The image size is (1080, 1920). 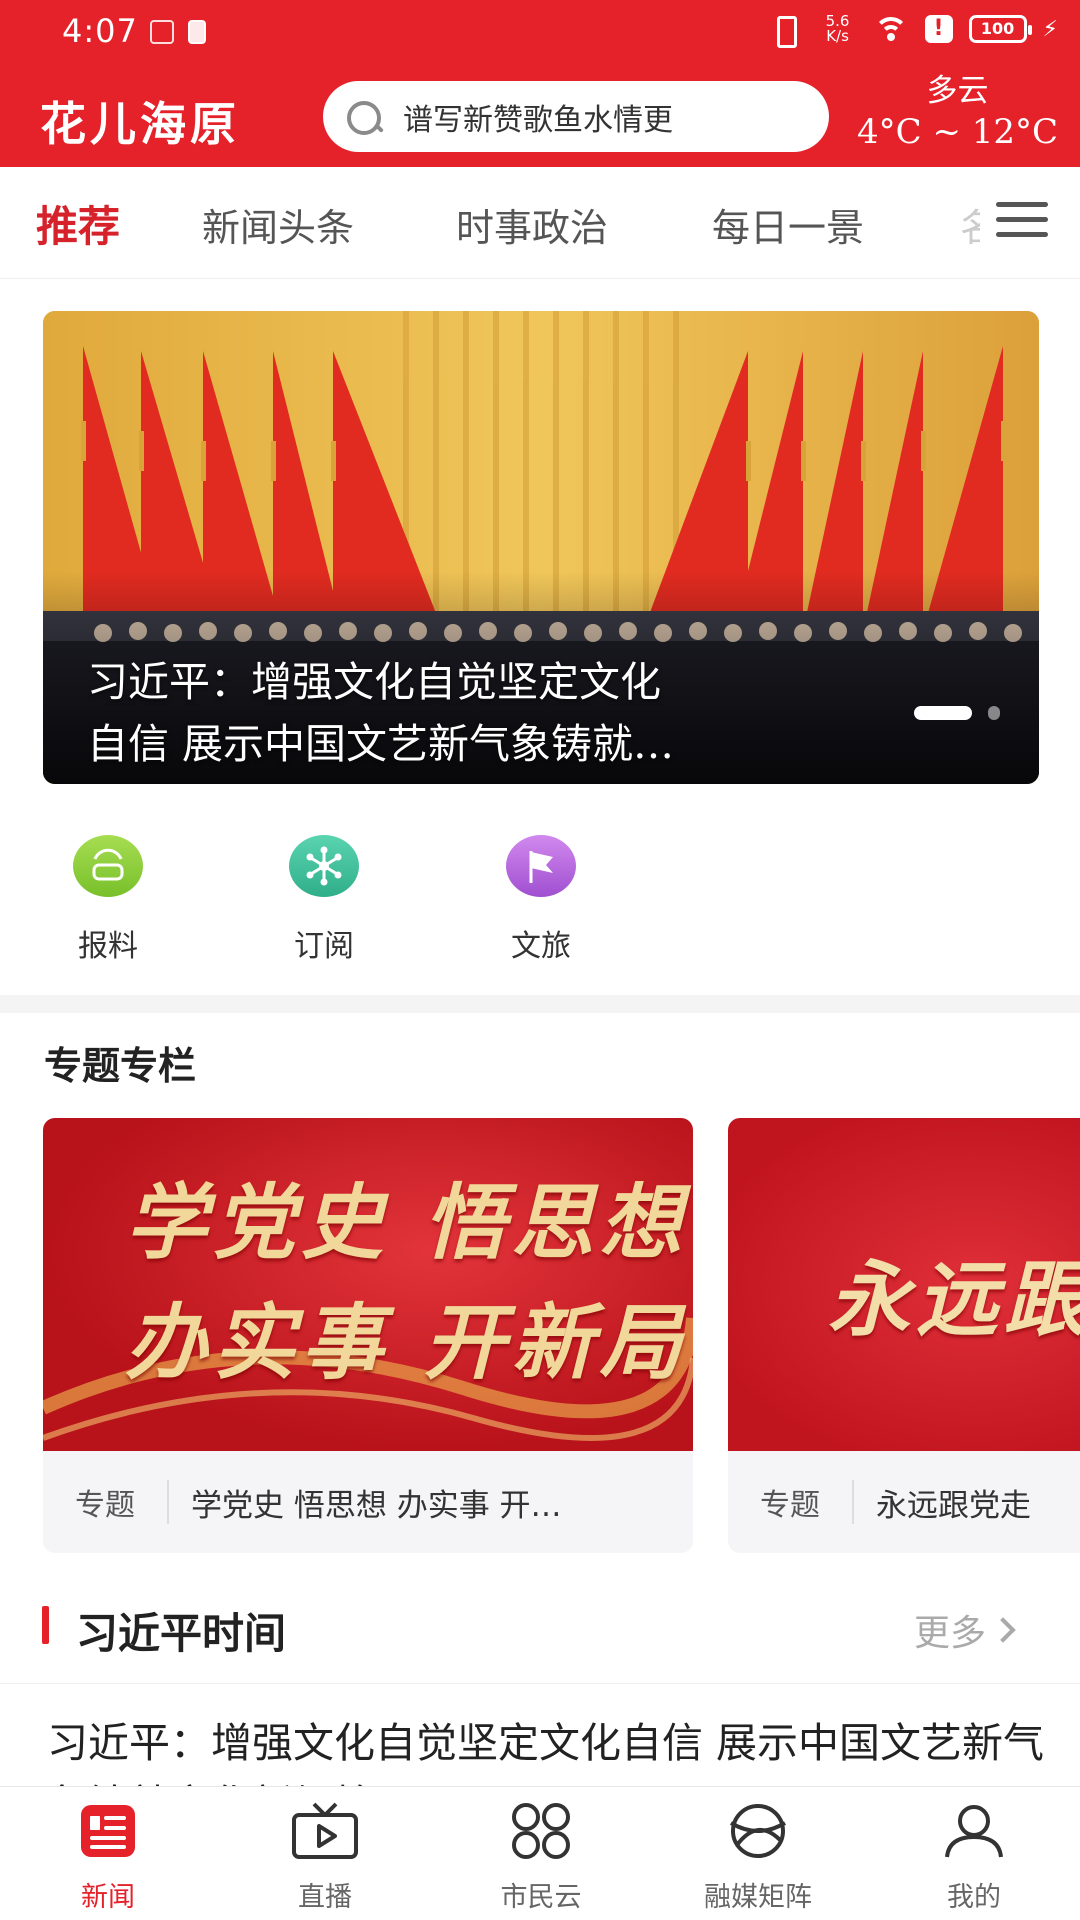 I want to click on section-divider, so click(x=540, y=1004).